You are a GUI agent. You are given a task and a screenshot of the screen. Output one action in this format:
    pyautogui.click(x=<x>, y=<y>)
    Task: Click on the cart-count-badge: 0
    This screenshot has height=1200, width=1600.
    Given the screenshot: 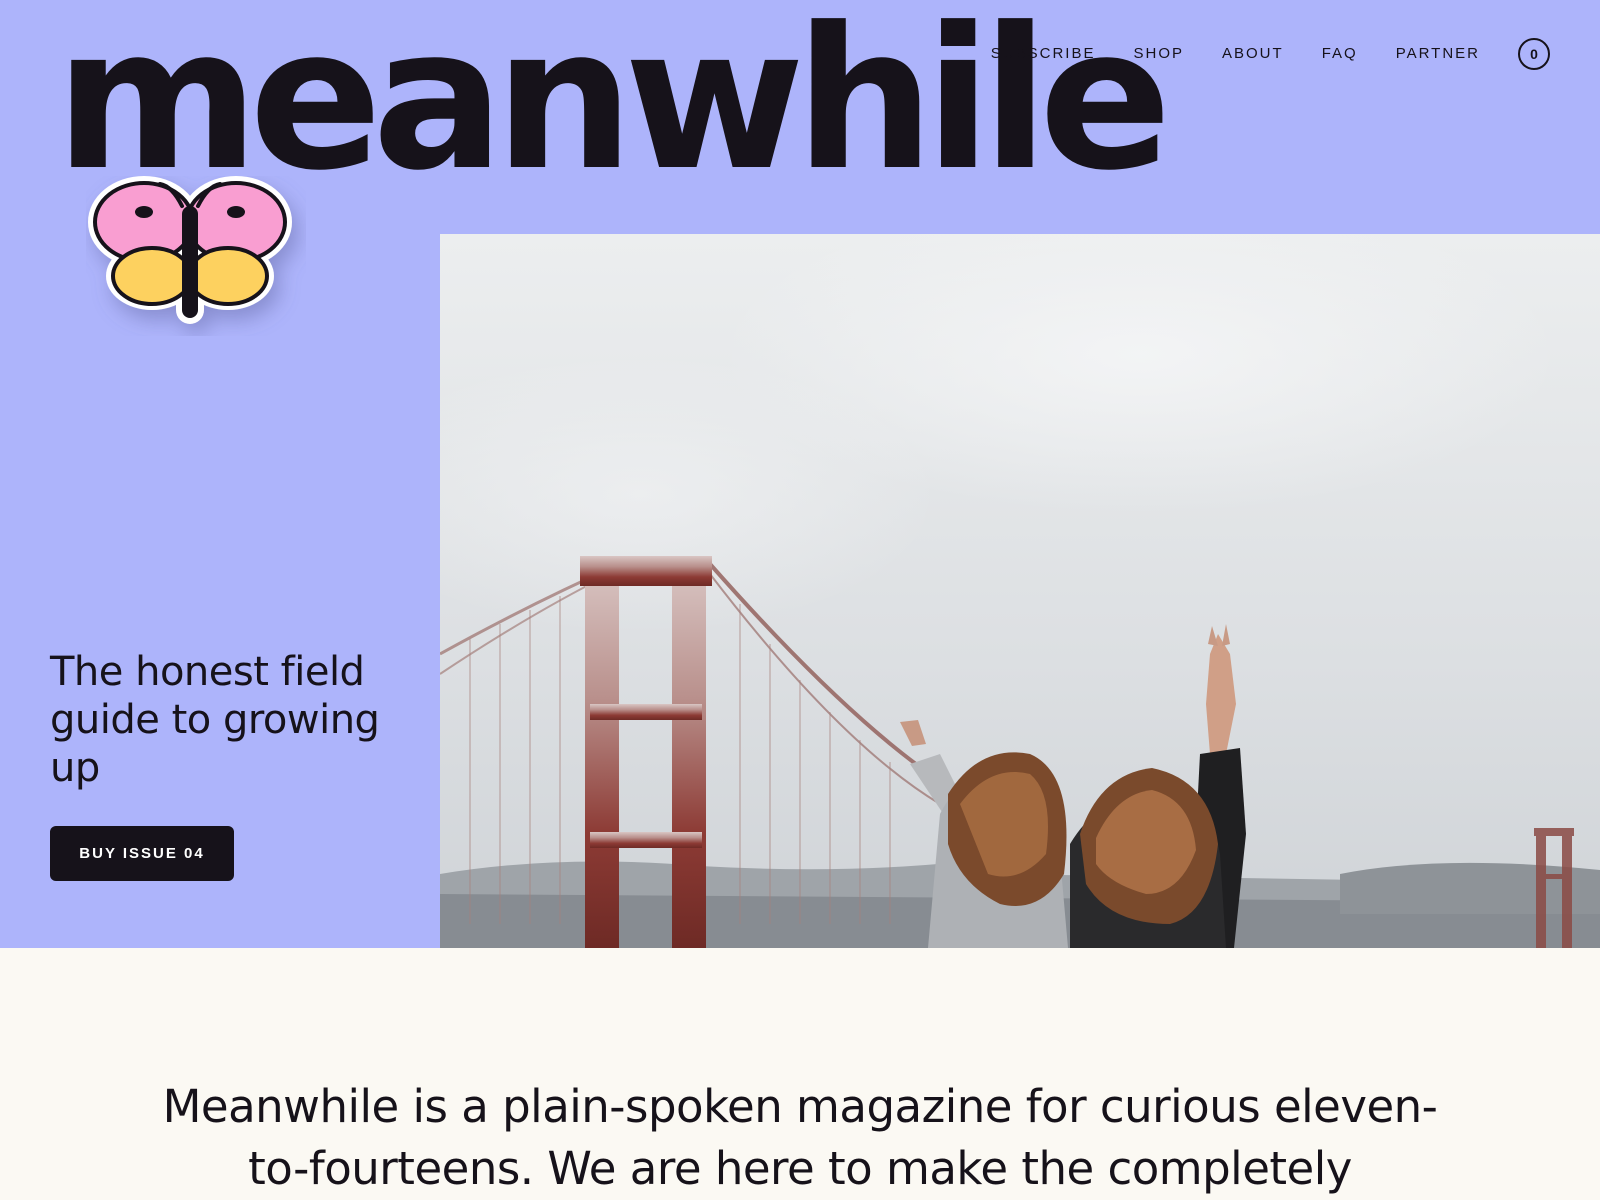 What is the action you would take?
    pyautogui.click(x=1534, y=54)
    